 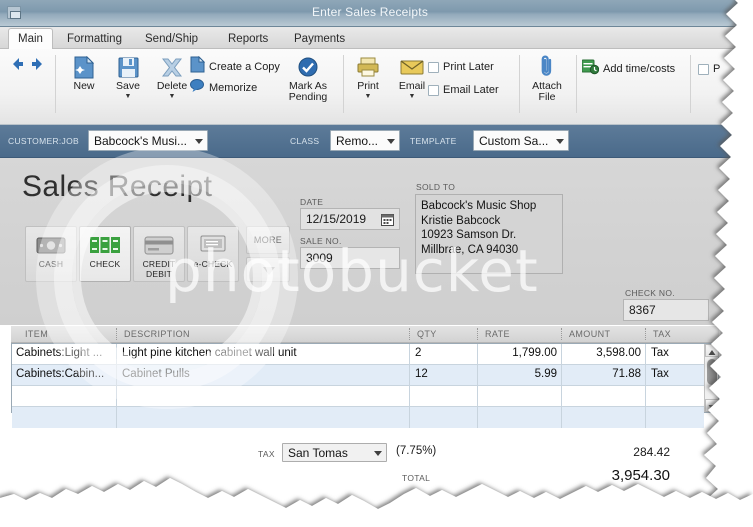 I want to click on mark-pending-check-icon, so click(x=308, y=67).